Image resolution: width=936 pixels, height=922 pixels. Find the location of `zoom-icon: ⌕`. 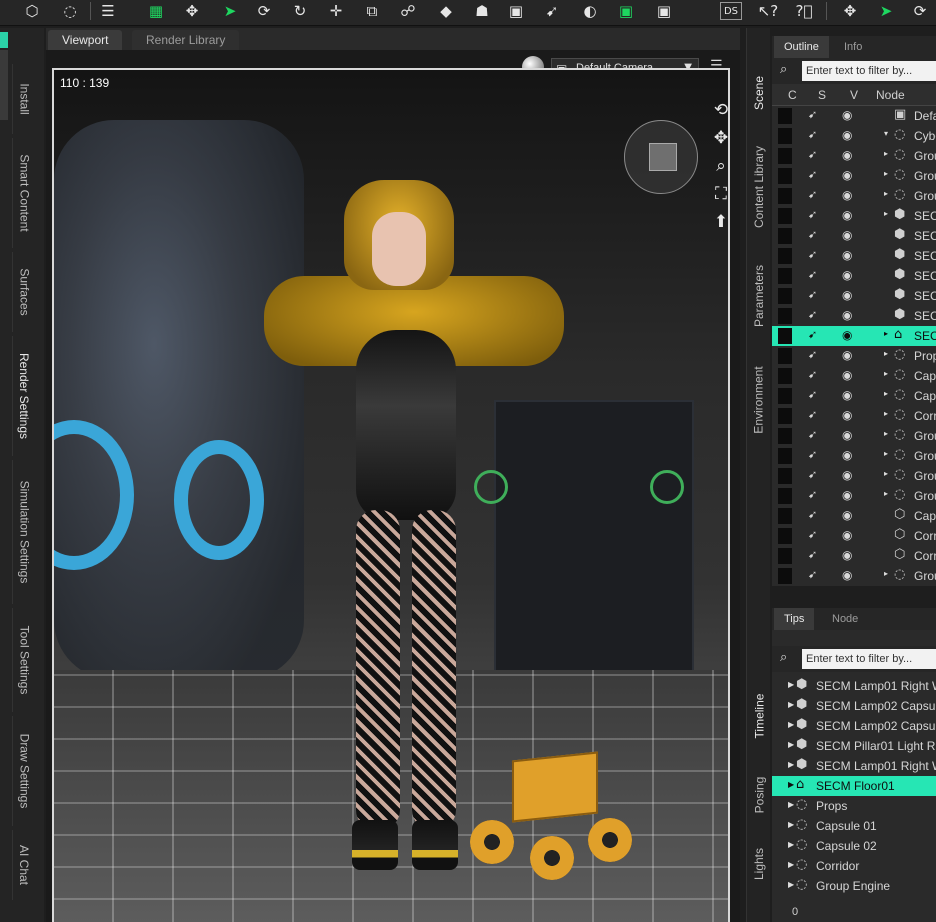

zoom-icon: ⌕ is located at coordinates (719, 170).